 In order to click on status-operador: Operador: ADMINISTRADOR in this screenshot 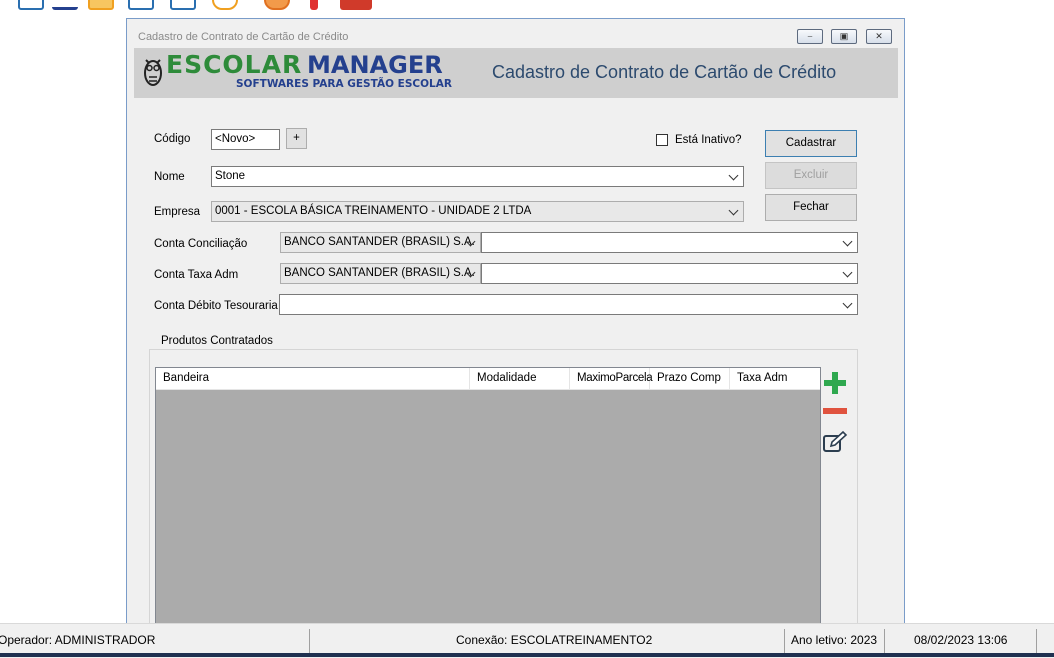, I will do `click(78, 640)`.